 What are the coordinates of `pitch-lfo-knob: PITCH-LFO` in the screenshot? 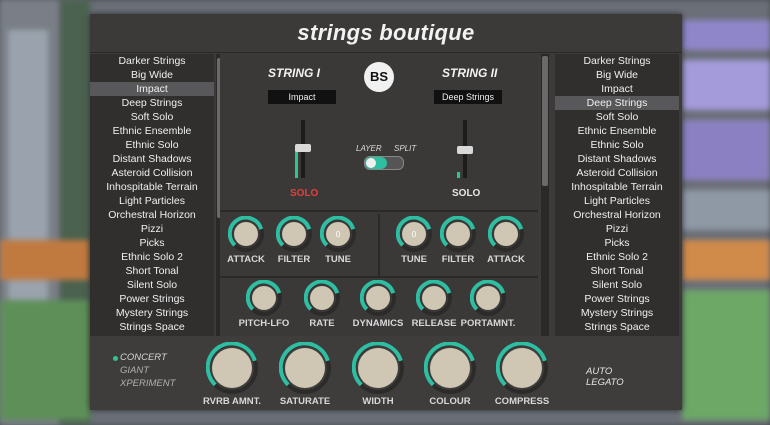 It's located at (264, 304).